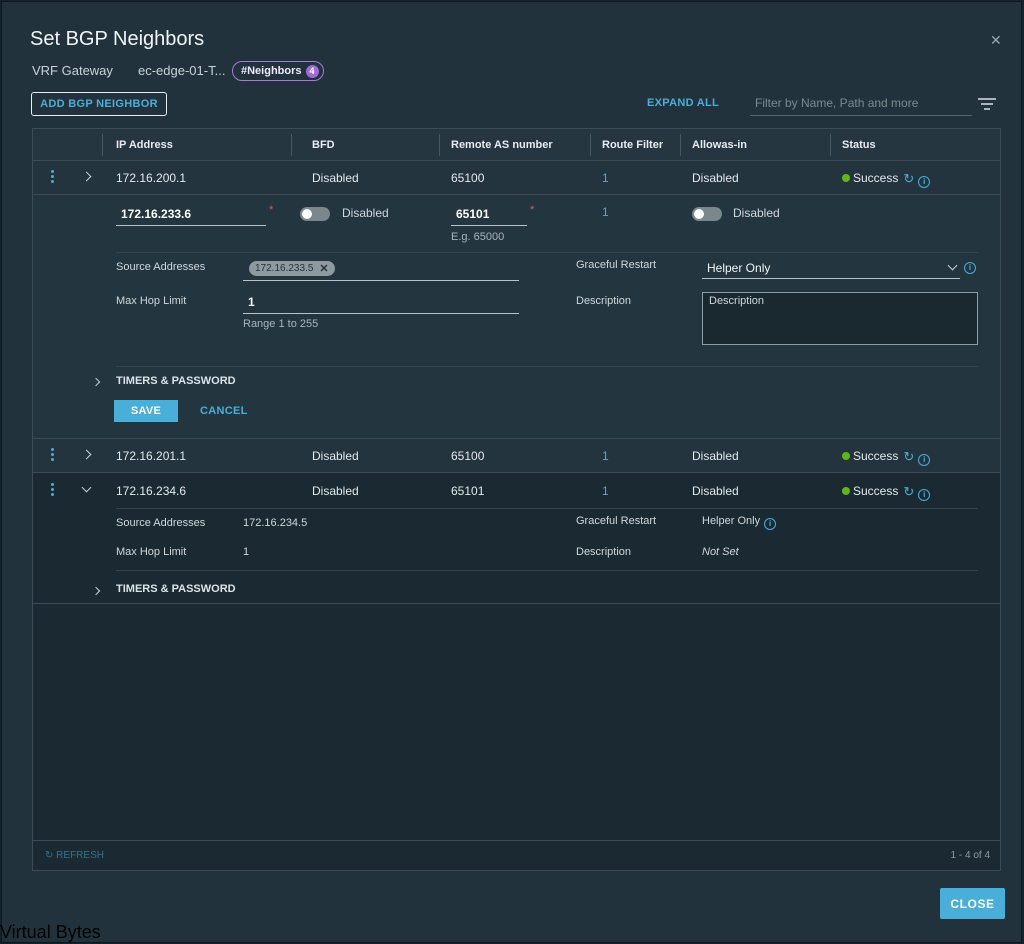  I want to click on allowas-in-toggle, so click(707, 214).